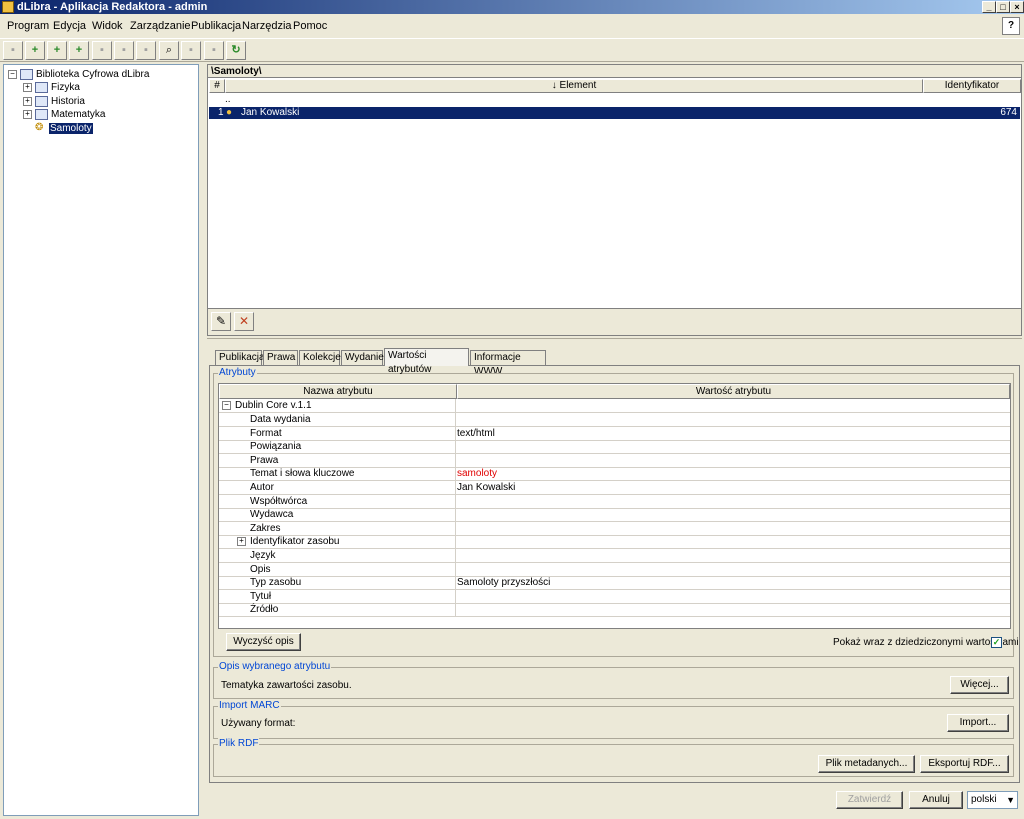 The image size is (1024, 819). Describe the element at coordinates (992, 800) in the screenshot. I see `language-select: polski ▼` at that location.